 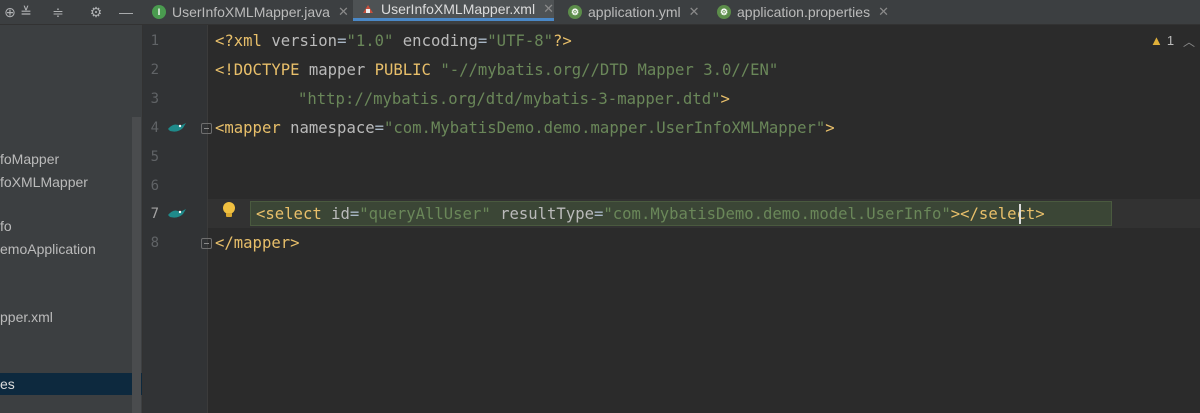 I want to click on line-number: 6, so click(x=154, y=186).